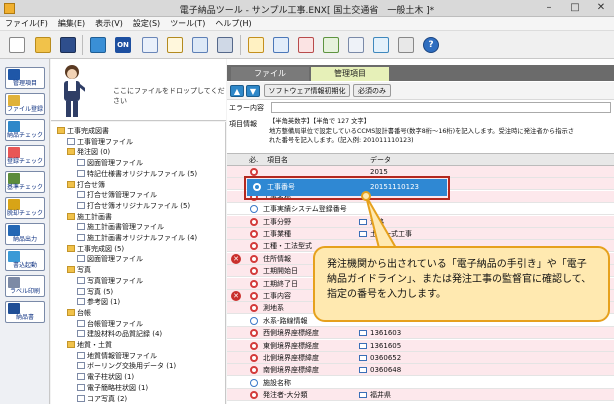 This screenshot has width=614, height=404. Describe the element at coordinates (83, 131) in the screenshot. I see `tree-item: 工事完成図書` at that location.